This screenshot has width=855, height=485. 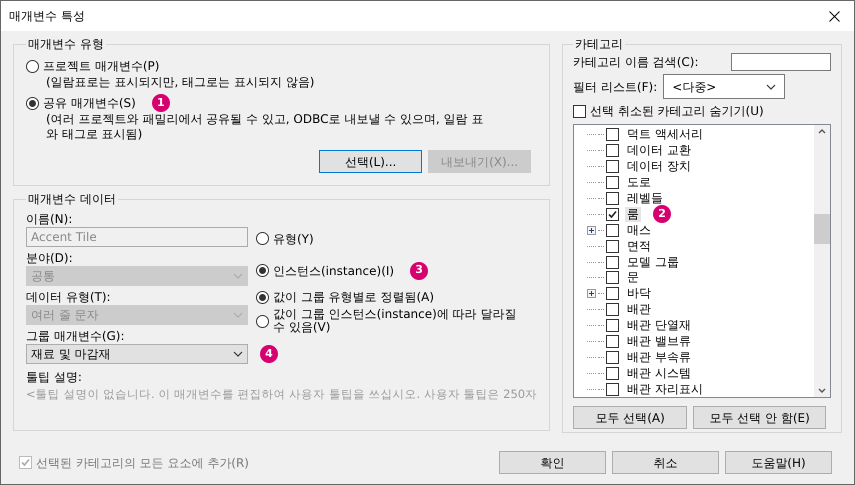 What do you see at coordinates (630, 417) in the screenshot?
I see `dialog-button: 모두 선택(A)` at bounding box center [630, 417].